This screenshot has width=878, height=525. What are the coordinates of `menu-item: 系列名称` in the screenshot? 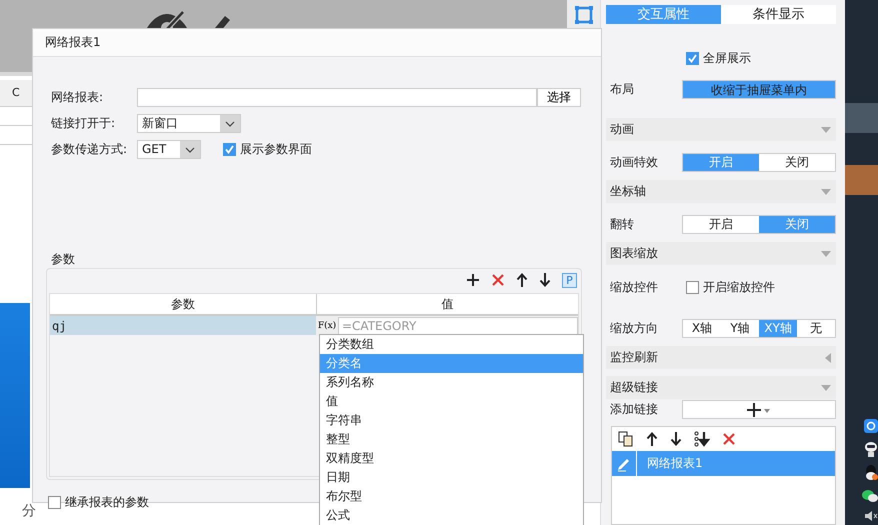 It's located at (451, 382).